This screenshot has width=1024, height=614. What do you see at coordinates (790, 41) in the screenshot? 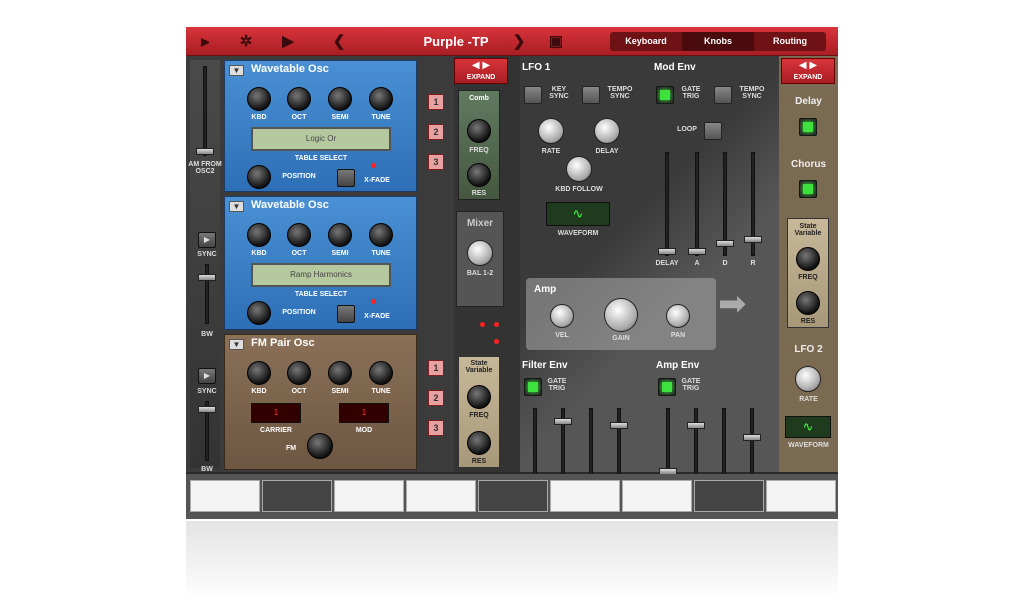
I see `tab-routing: Routing` at bounding box center [790, 41].